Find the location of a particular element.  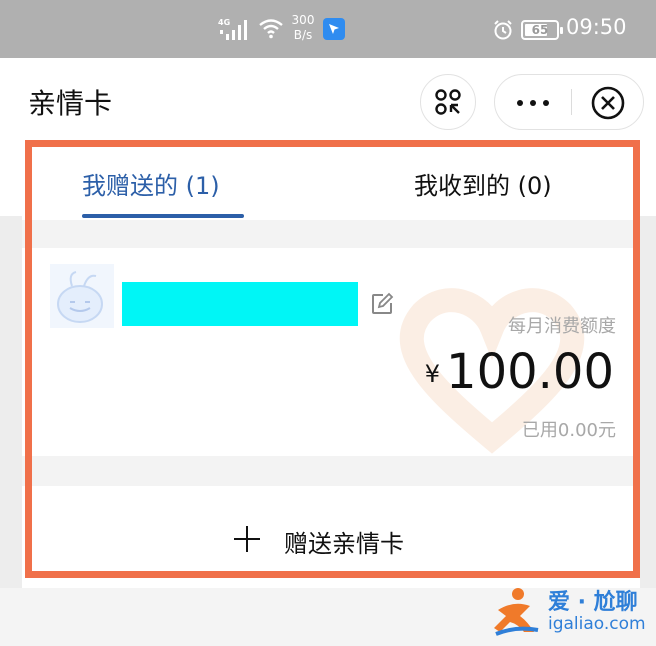

quota-amount: ¥100.00 is located at coordinates (519, 372).